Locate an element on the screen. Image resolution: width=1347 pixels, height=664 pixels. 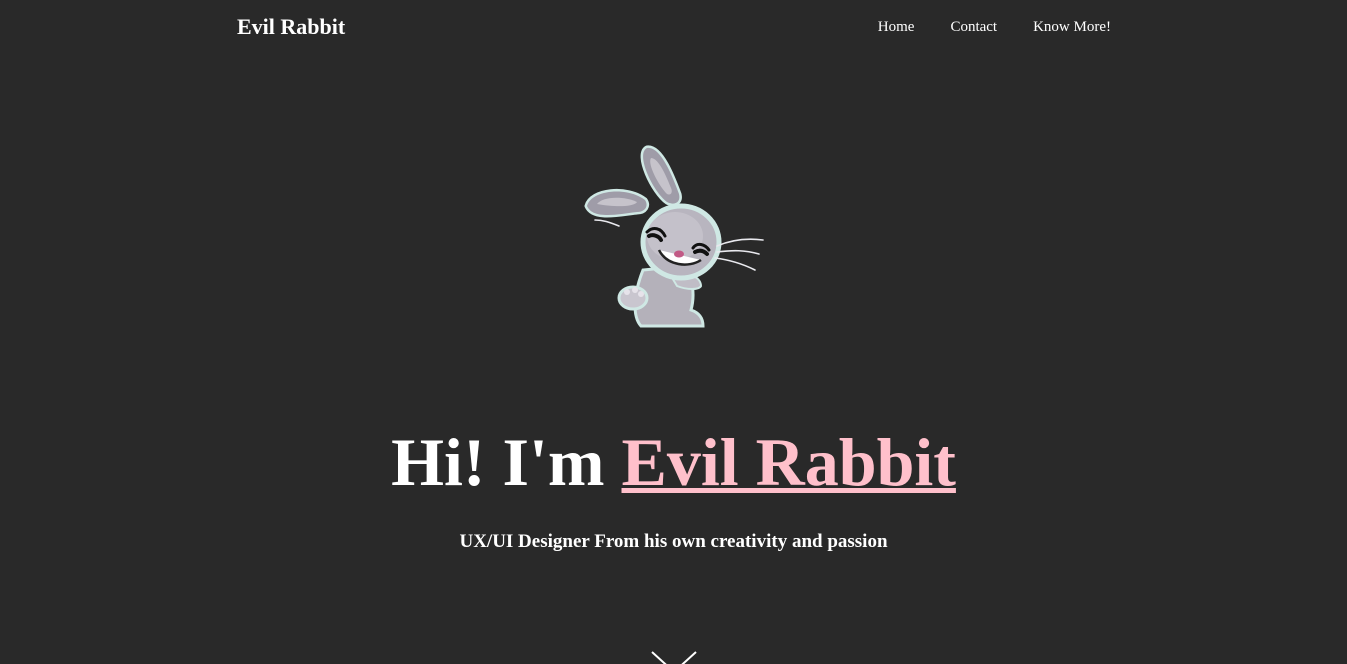
nav-link-contact: Contact is located at coordinates (973, 27).